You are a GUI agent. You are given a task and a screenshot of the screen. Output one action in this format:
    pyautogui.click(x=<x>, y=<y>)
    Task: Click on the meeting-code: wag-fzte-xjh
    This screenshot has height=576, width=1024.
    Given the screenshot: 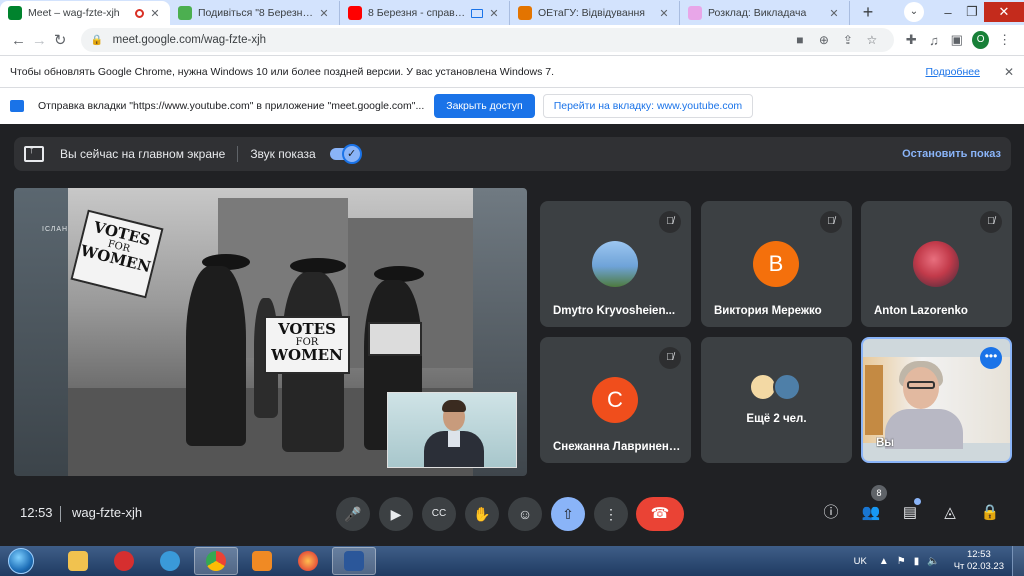 What is the action you would take?
    pyautogui.click(x=107, y=512)
    